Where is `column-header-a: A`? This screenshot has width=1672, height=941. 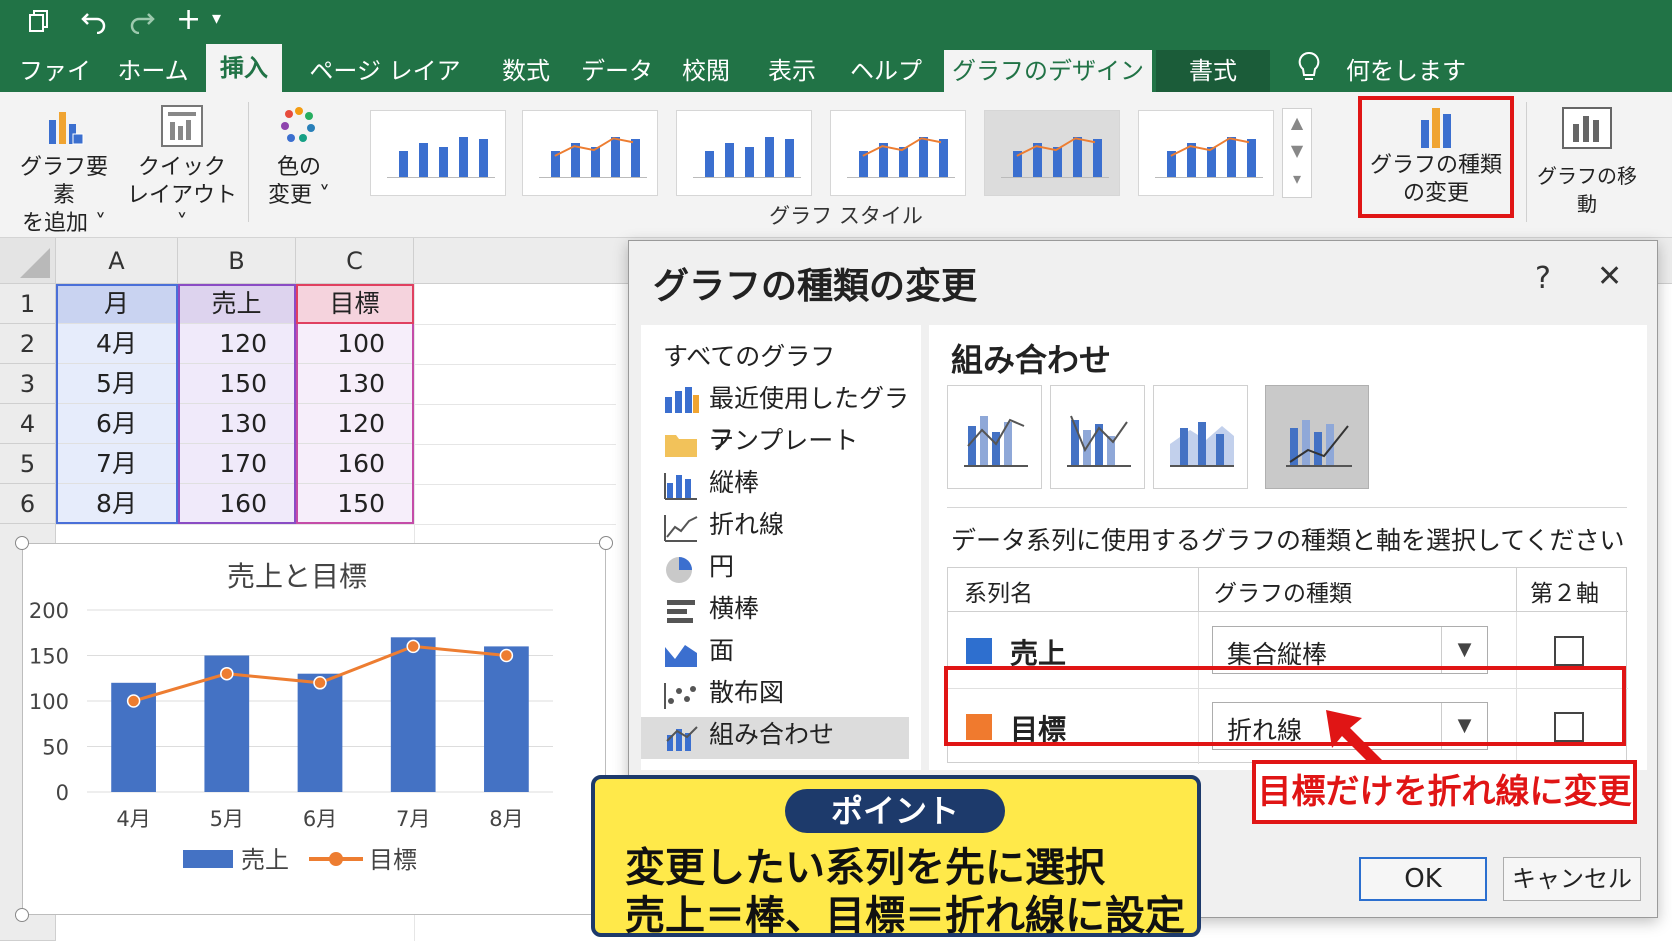
column-header-a: A is located at coordinates (117, 261).